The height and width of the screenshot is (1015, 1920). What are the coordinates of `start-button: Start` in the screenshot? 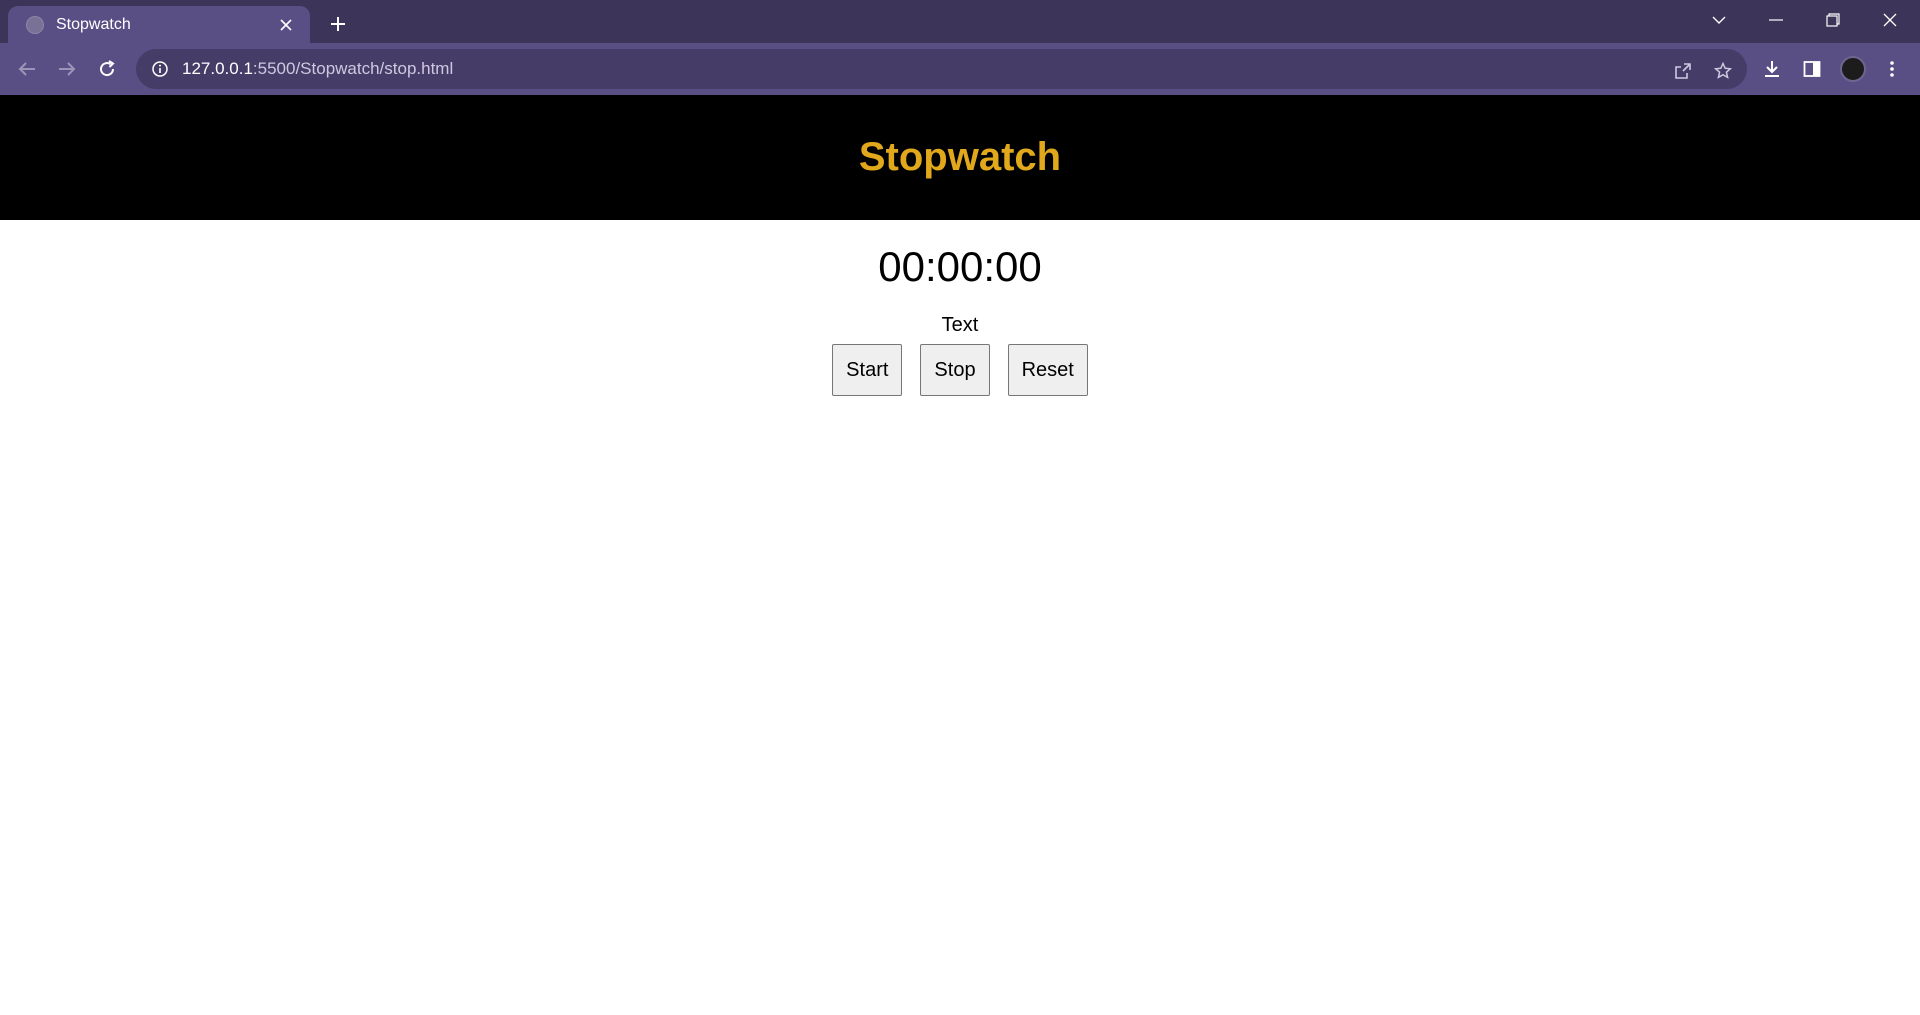 It's located at (867, 370).